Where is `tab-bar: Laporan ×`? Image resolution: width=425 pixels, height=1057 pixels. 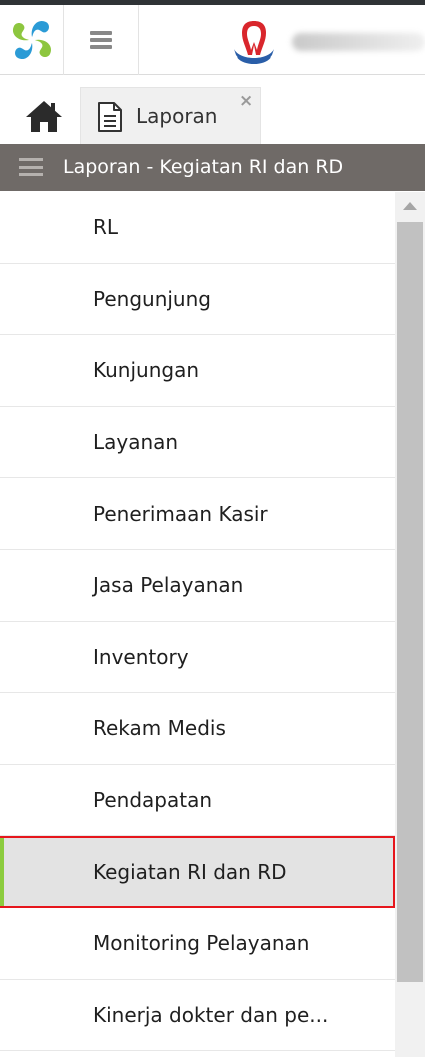 tab-bar: Laporan × is located at coordinates (212, 110).